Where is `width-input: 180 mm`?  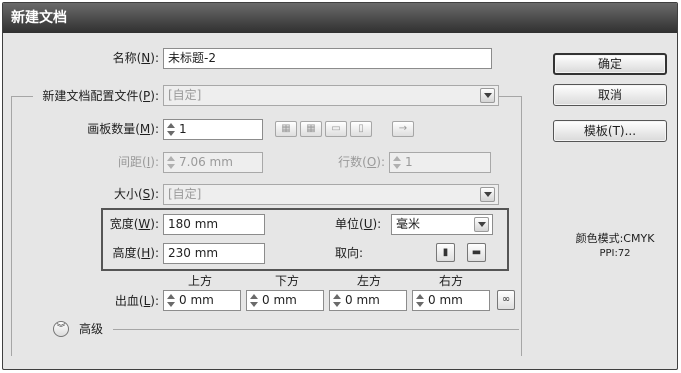
width-input: 180 mm is located at coordinates (214, 224).